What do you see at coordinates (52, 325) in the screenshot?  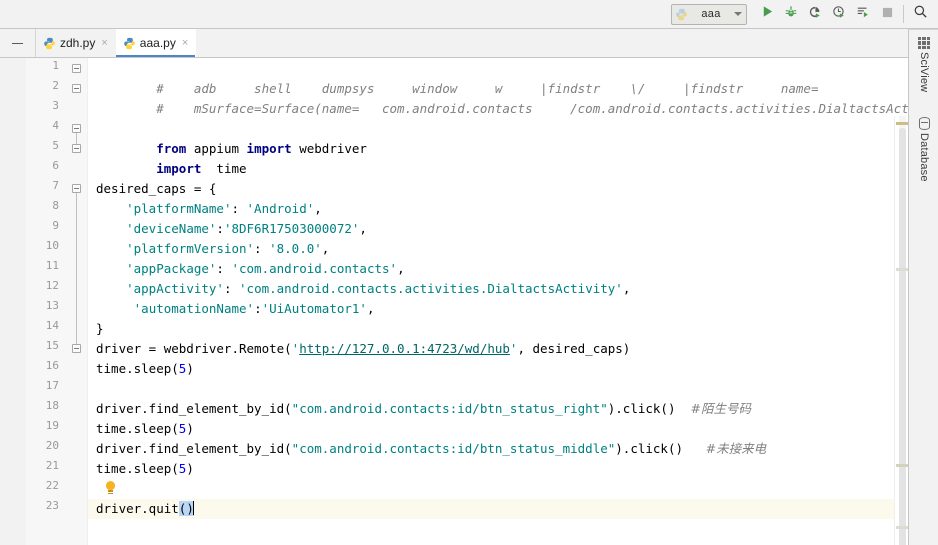 I see `line-number: 14` at bounding box center [52, 325].